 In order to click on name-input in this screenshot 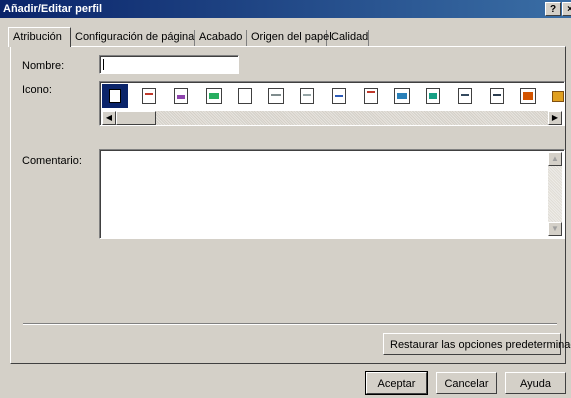, I will do `click(169, 64)`.